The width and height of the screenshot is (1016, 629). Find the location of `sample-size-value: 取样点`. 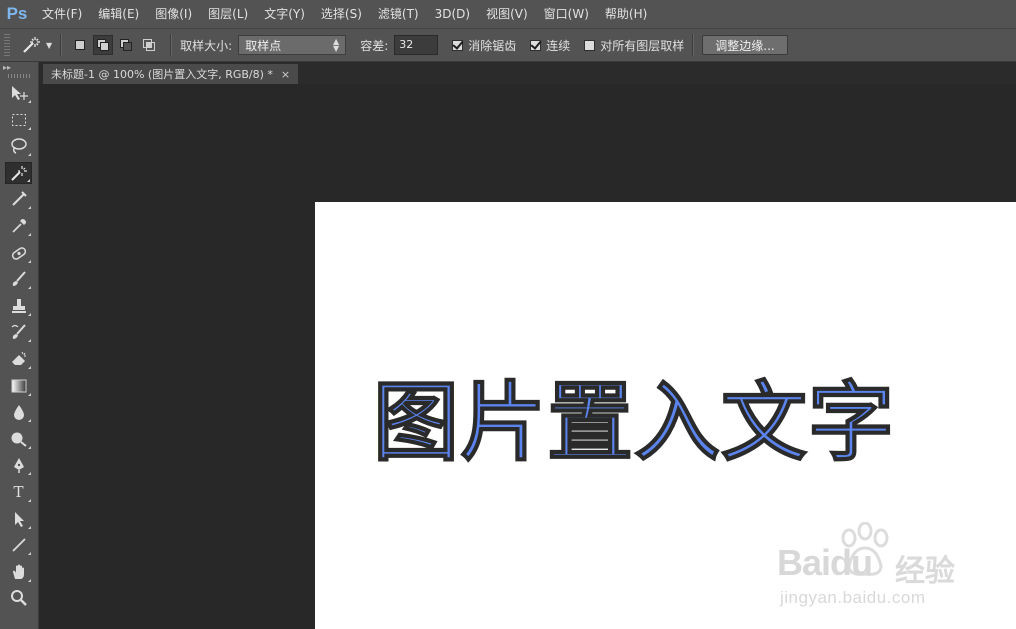

sample-size-value: 取样点 is located at coordinates (263, 45).